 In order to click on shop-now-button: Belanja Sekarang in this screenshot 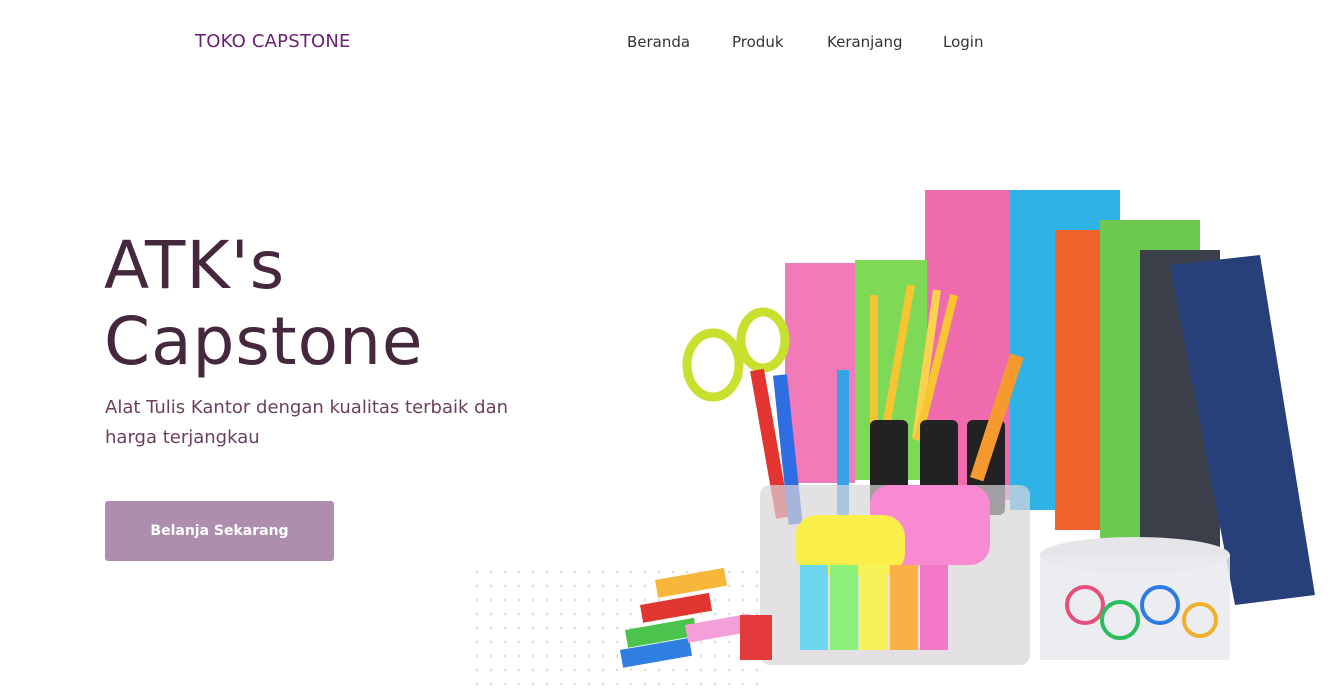, I will do `click(219, 531)`.